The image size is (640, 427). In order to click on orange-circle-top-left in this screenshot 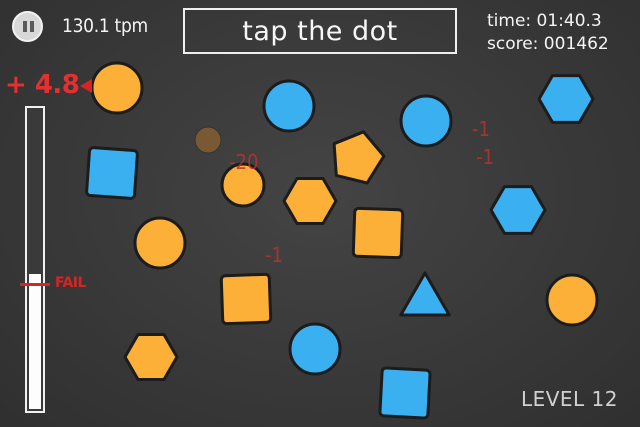, I will do `click(117, 88)`.